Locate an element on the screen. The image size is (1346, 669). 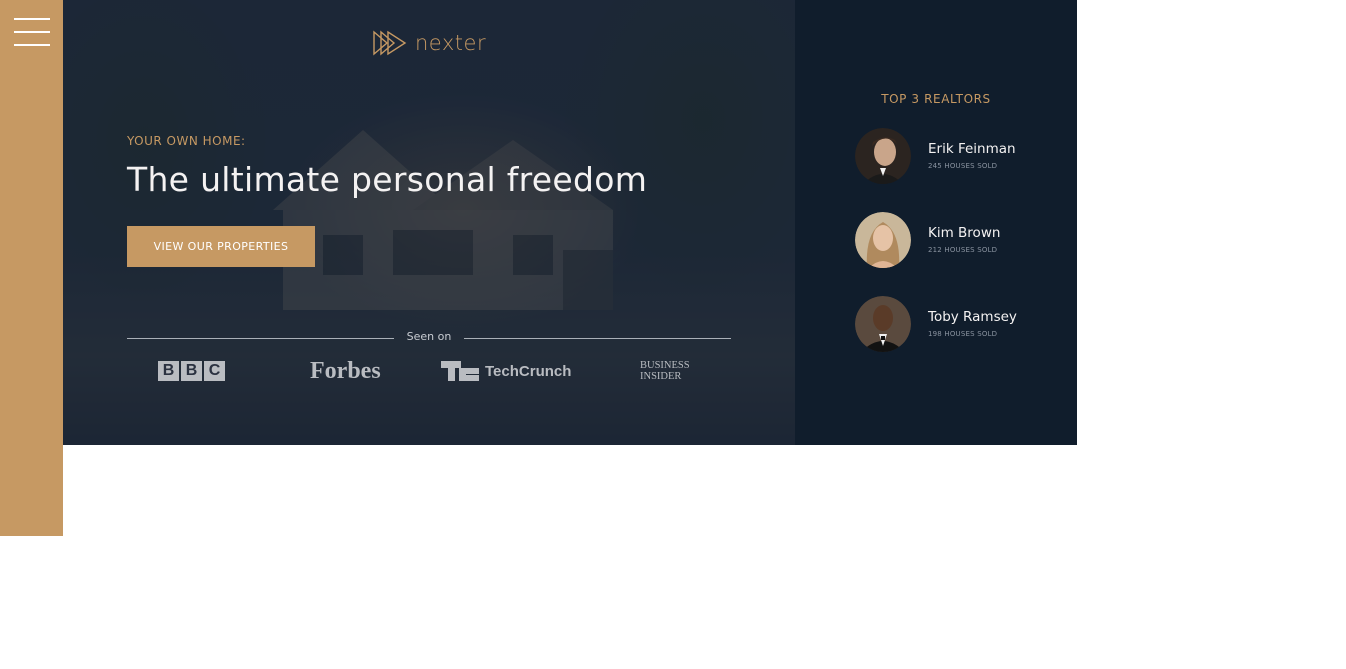
logo-text: nexter is located at coordinates (451, 43).